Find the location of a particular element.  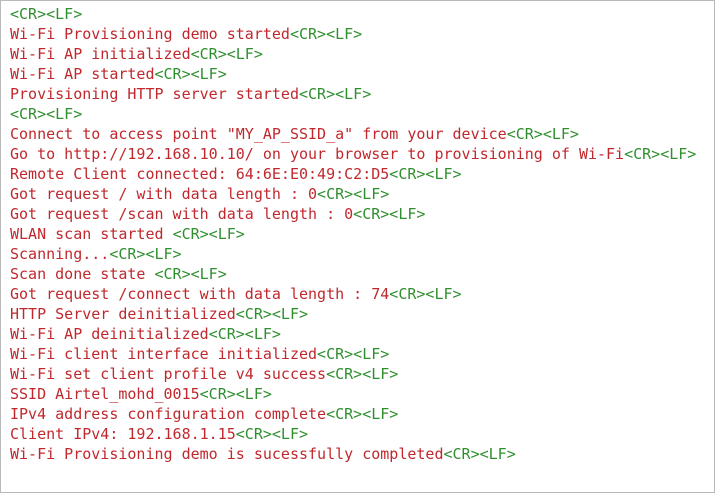

line-text: SSID Airtel_mohd_0015 is located at coordinates (105, 394).